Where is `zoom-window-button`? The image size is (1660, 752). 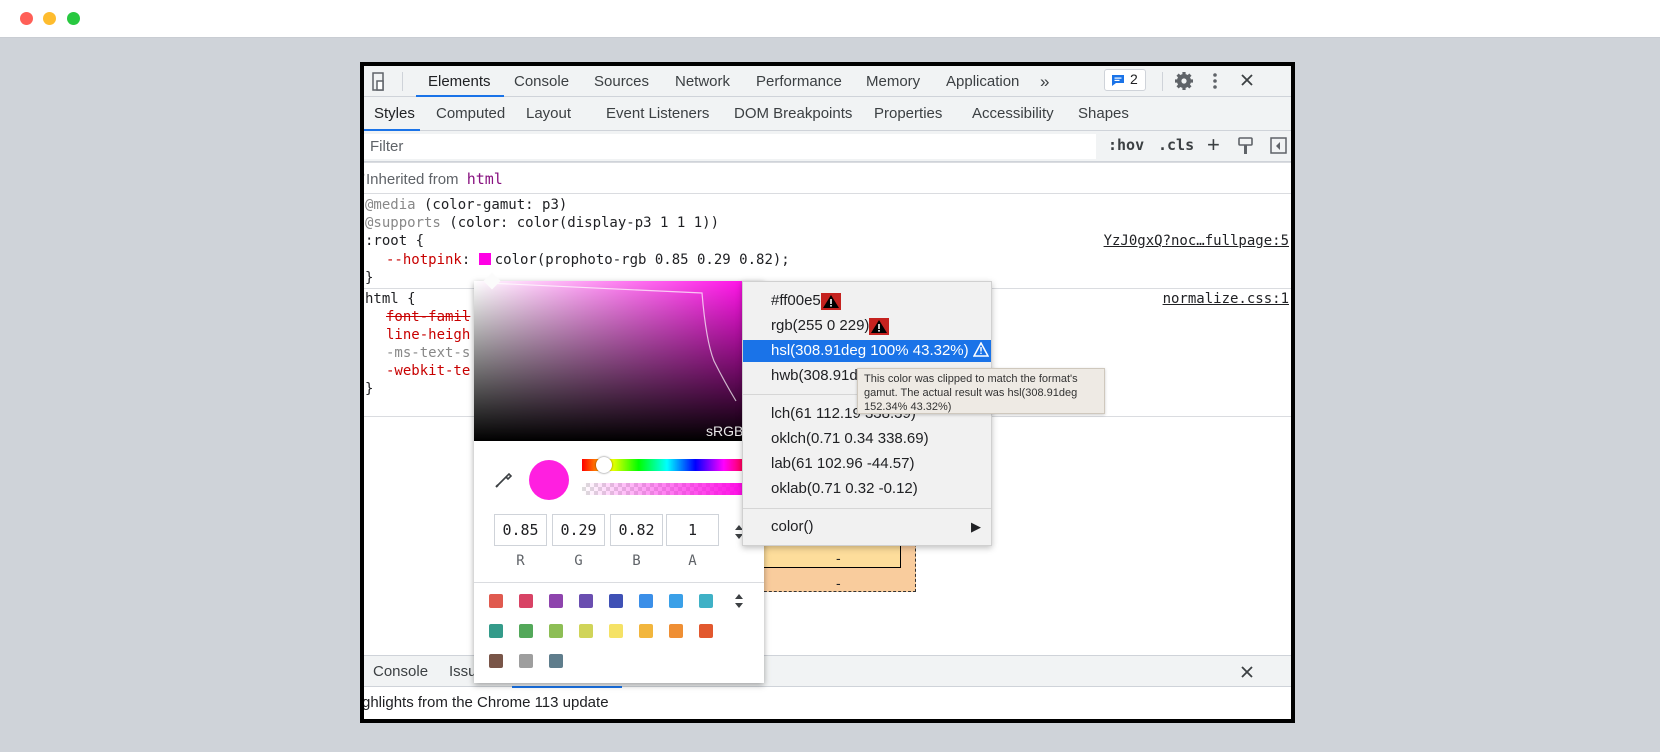 zoom-window-button is located at coordinates (73, 18).